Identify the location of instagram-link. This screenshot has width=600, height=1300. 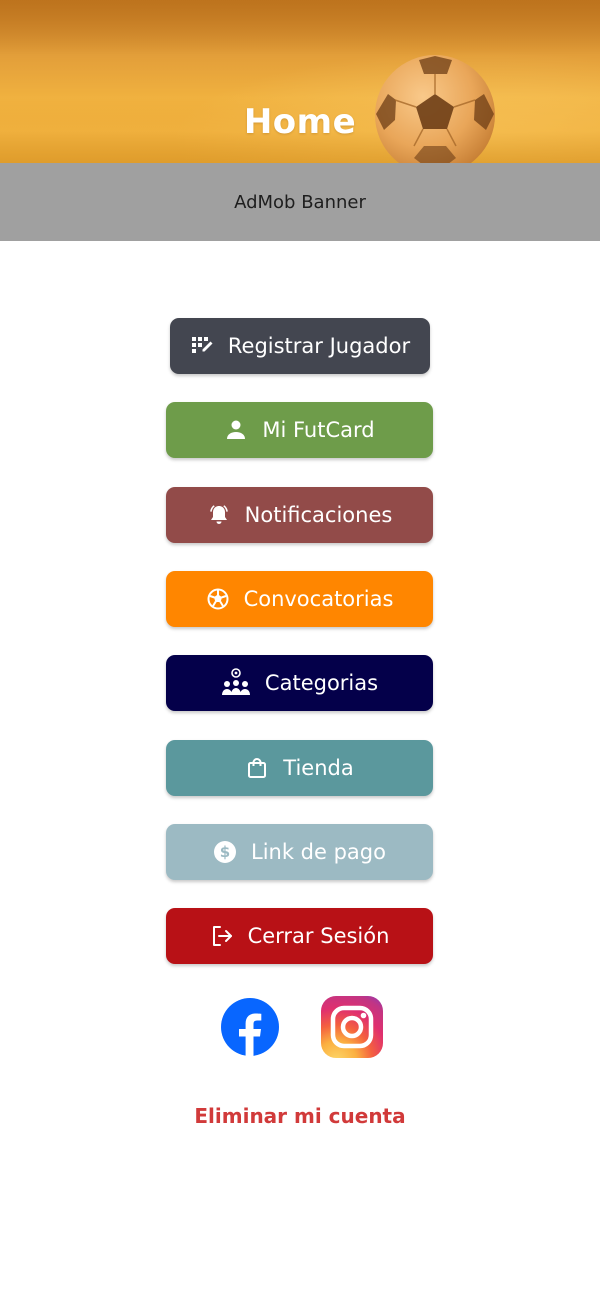
(352, 1027).